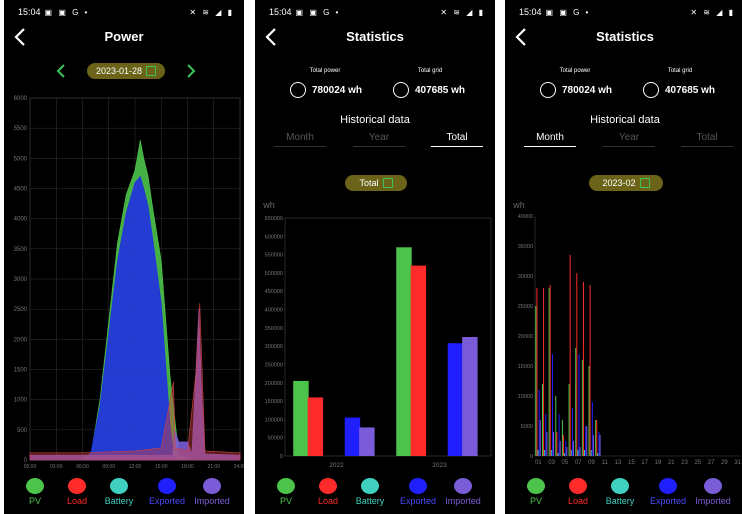 The height and width of the screenshot is (514, 742). Describe the element at coordinates (376, 183) in the screenshot. I see `period-selector: Total` at that location.